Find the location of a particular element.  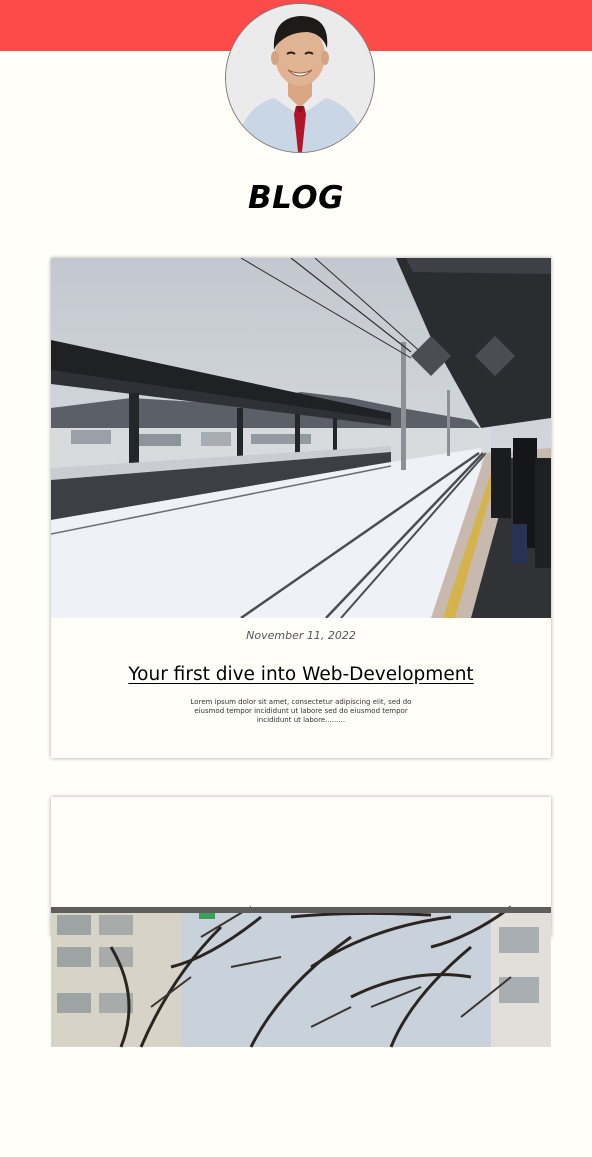

page-title: BLOG is located at coordinates (296, 198).